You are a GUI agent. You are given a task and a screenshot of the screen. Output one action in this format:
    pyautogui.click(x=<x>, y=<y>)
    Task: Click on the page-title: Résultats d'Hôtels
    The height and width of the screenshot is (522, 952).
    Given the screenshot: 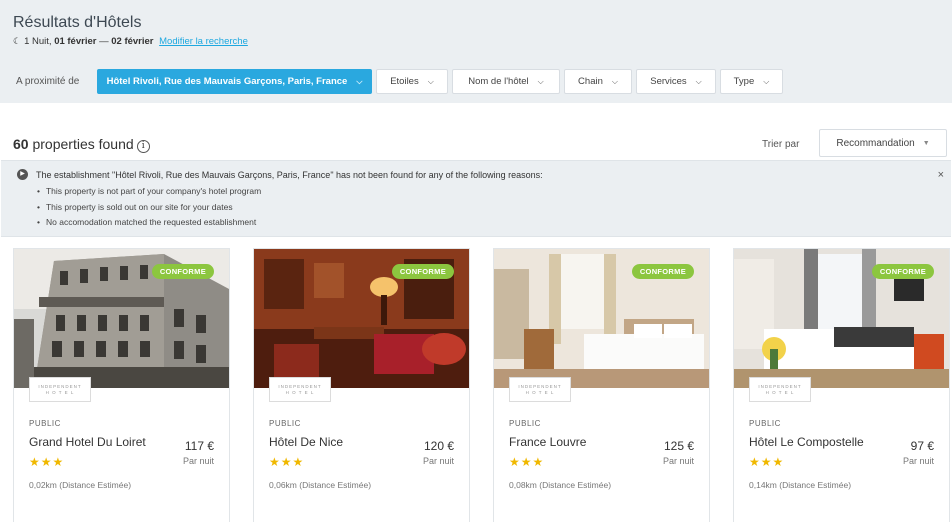 What is the action you would take?
    pyautogui.click(x=77, y=22)
    